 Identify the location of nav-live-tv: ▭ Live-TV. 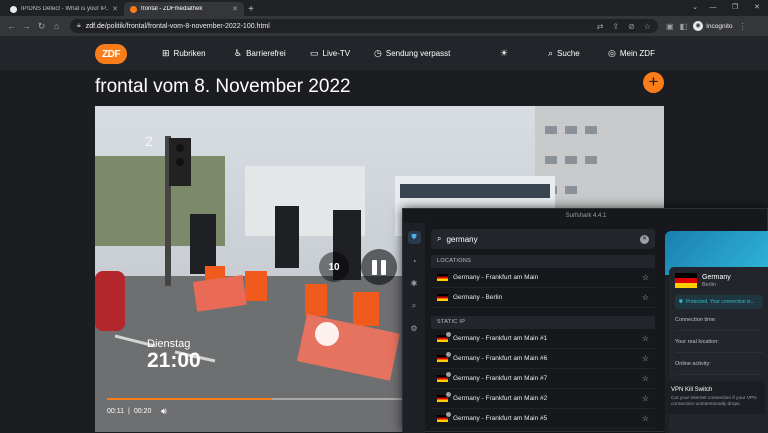
(330, 53).